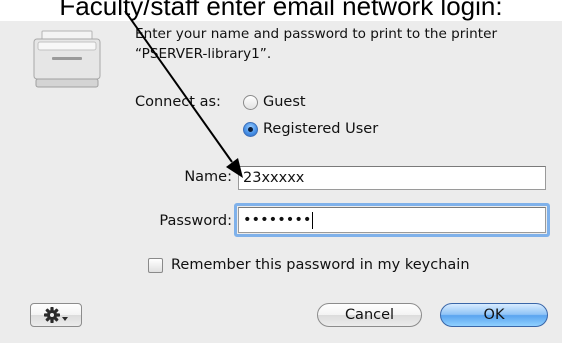  I want to click on guest-radio-label: Guest, so click(284, 102).